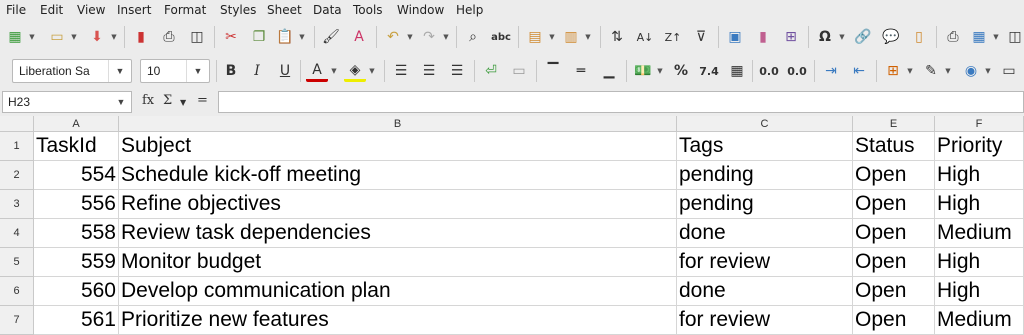  Describe the element at coordinates (76, 262) in the screenshot. I see `cell-taskid: 559` at that location.